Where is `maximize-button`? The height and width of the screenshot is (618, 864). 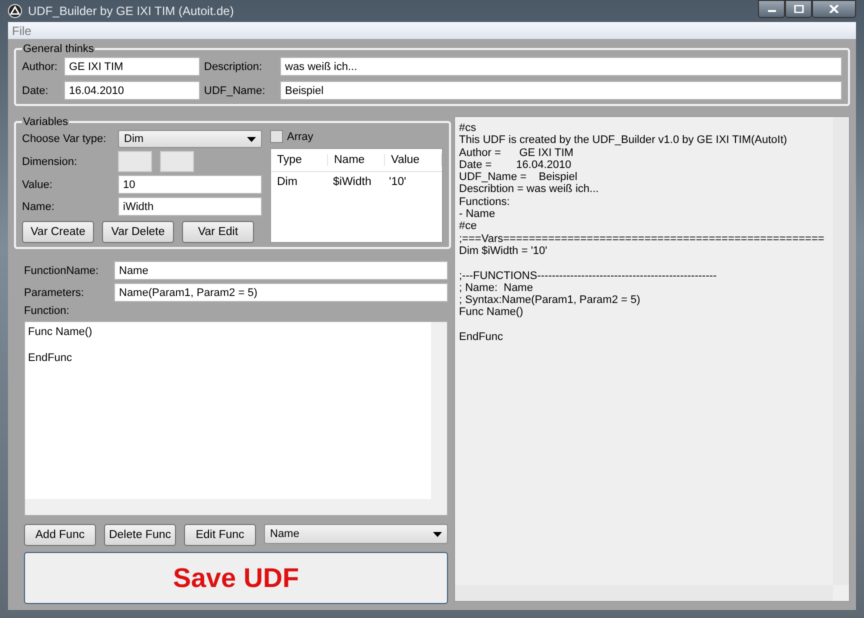
maximize-button is located at coordinates (798, 9).